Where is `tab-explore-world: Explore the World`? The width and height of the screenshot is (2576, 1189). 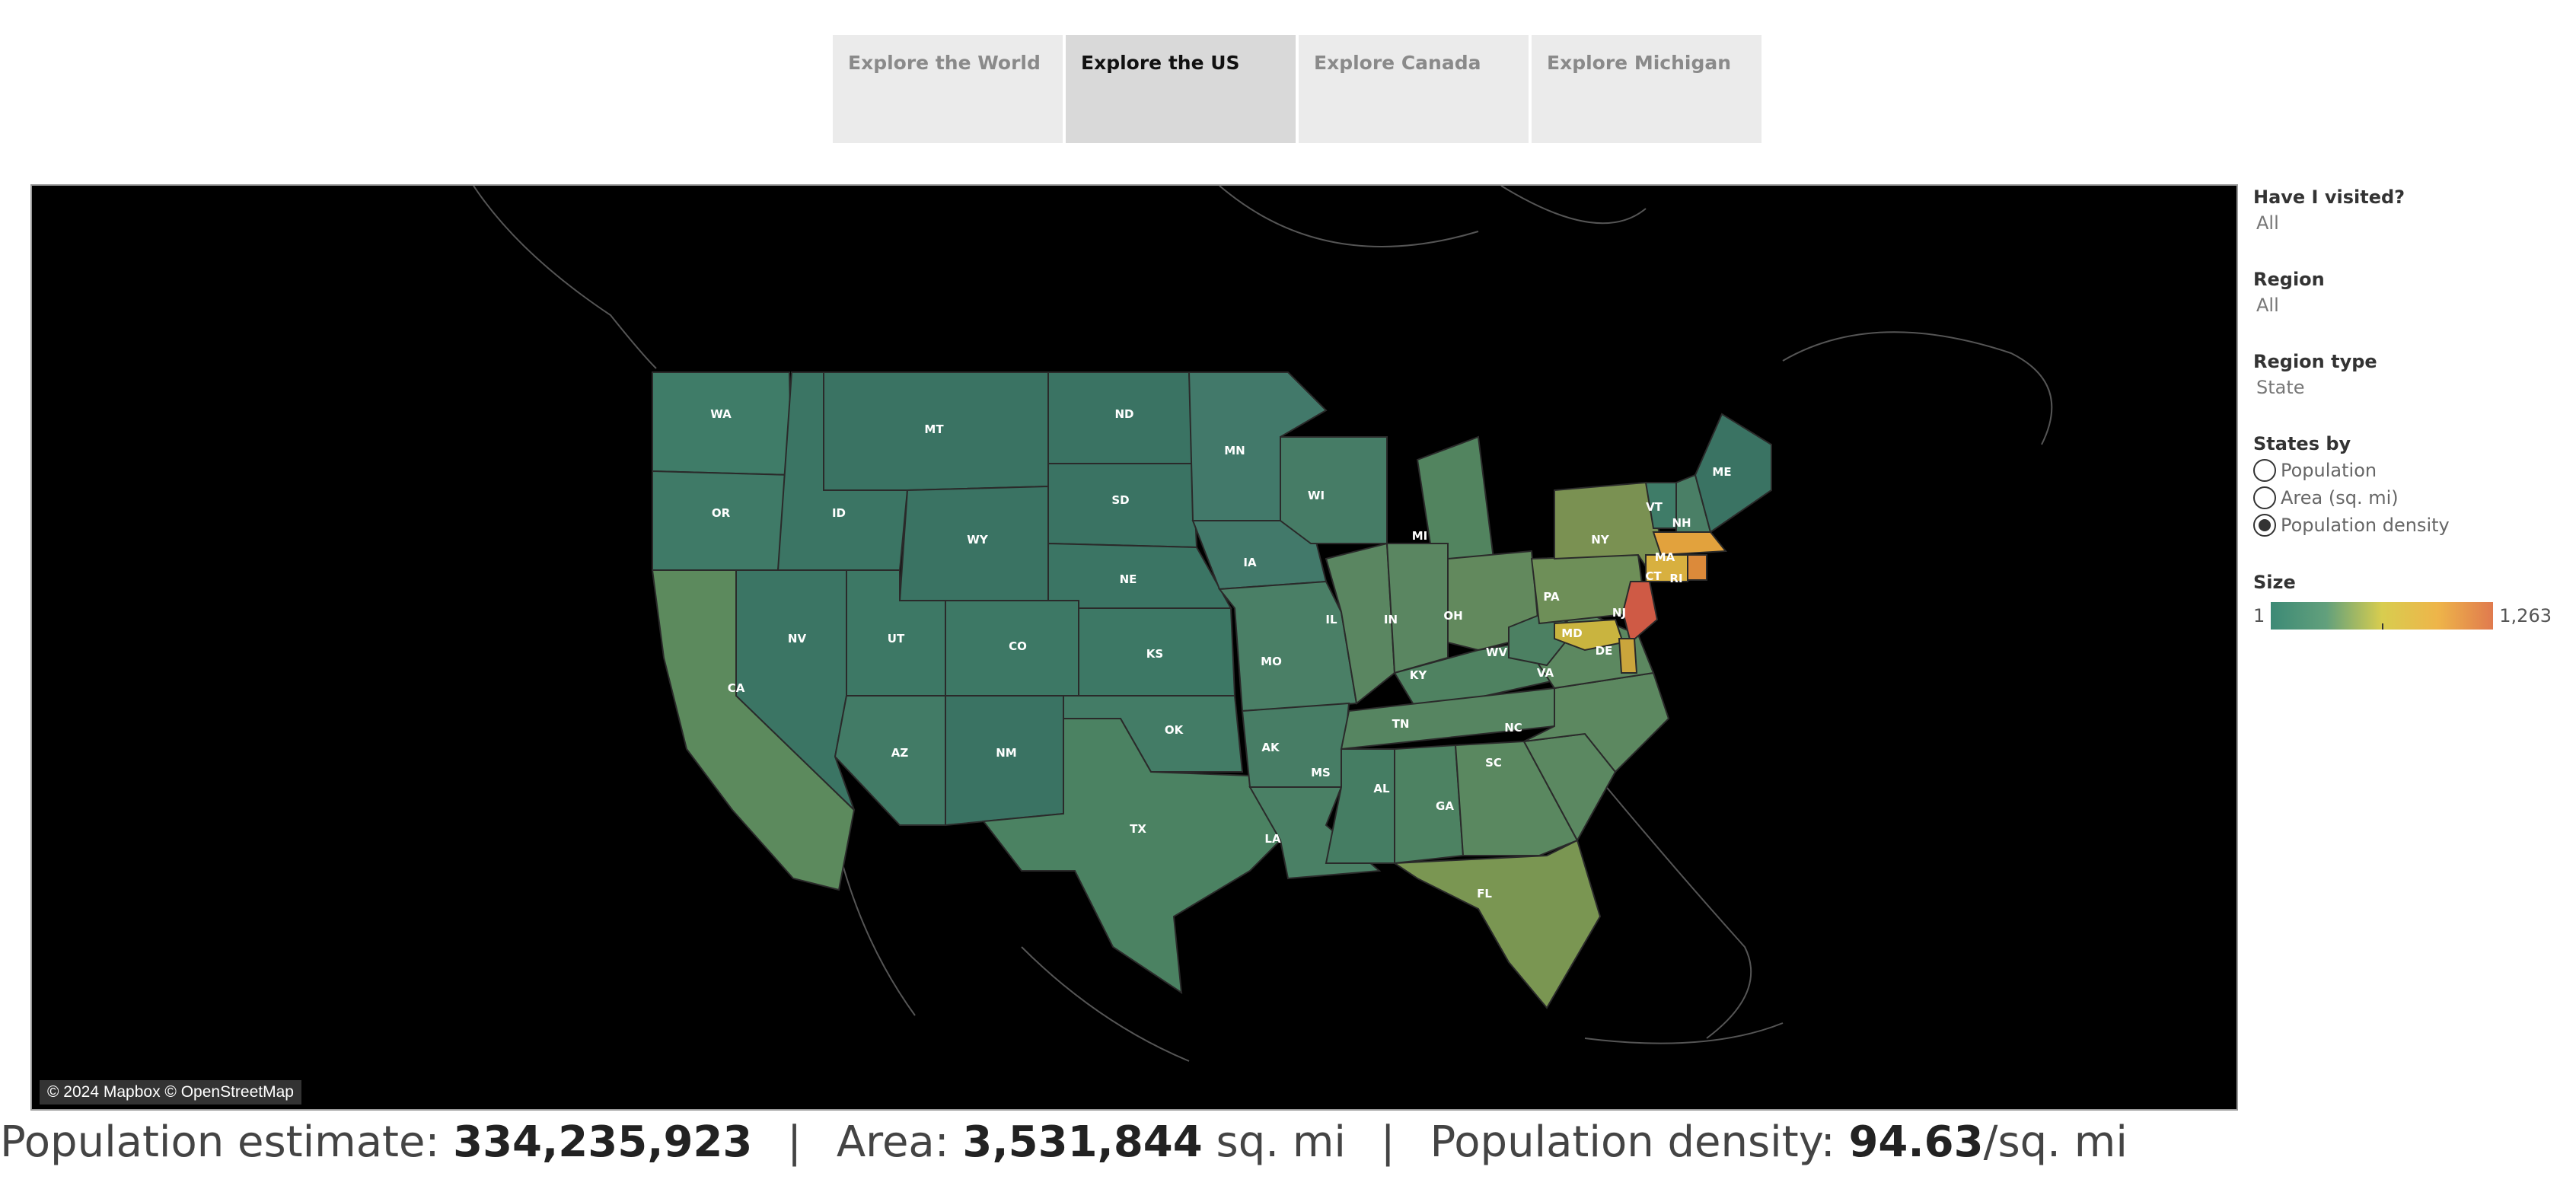
tab-explore-world: Explore the World is located at coordinates (948, 89).